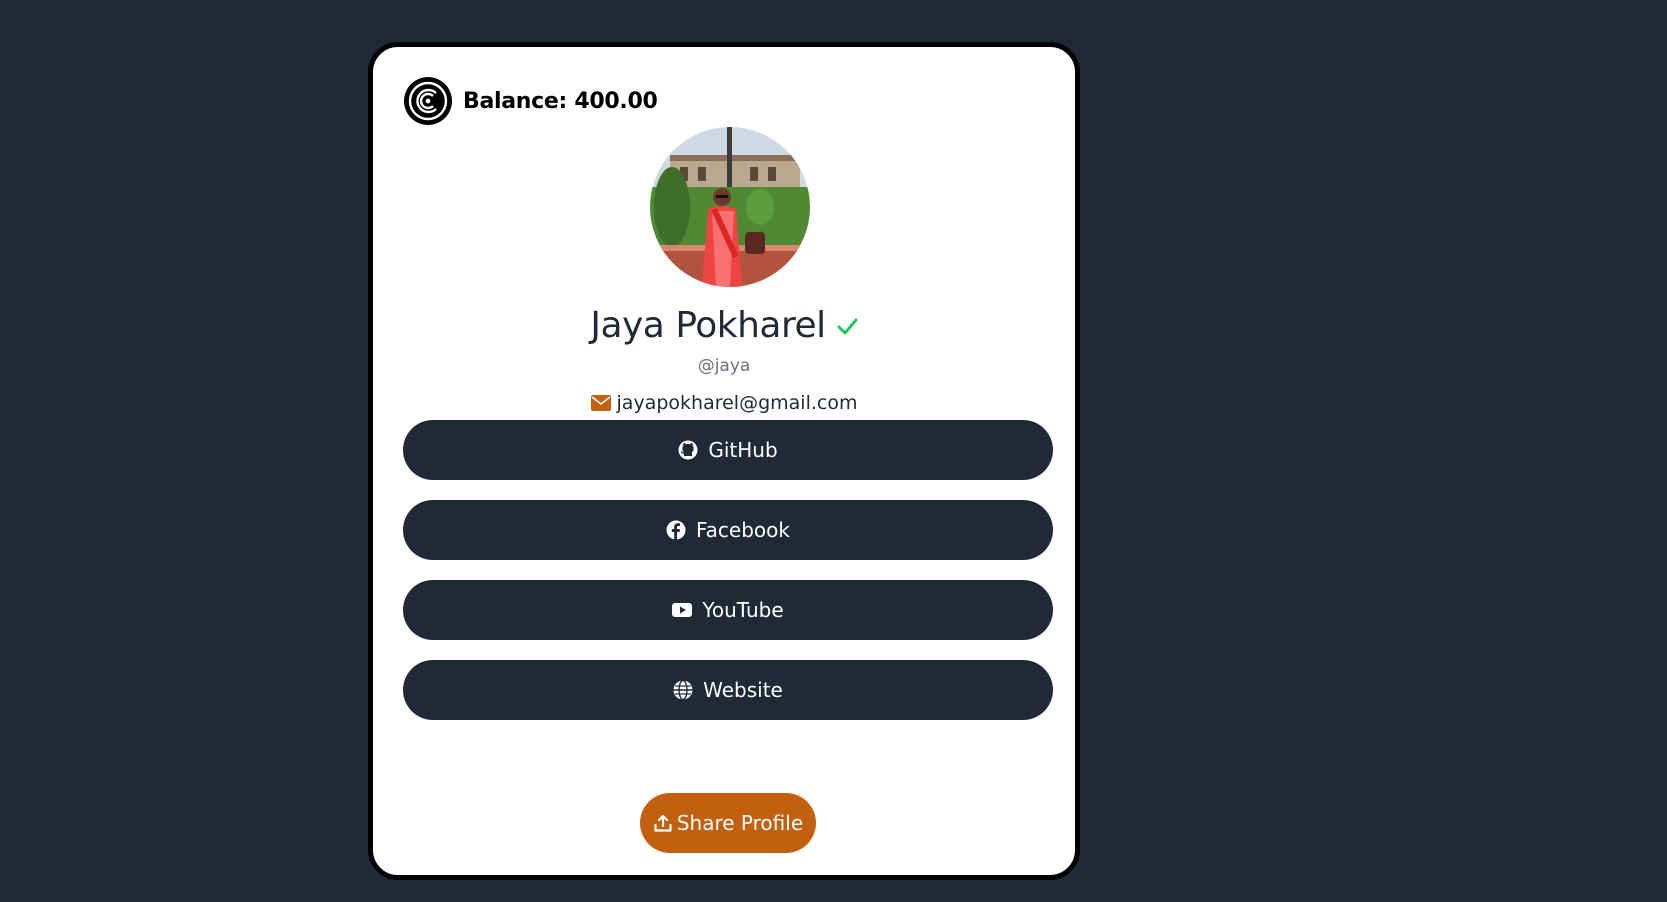 The height and width of the screenshot is (902, 1667). What do you see at coordinates (600, 403) in the screenshot?
I see `envelope-icon` at bounding box center [600, 403].